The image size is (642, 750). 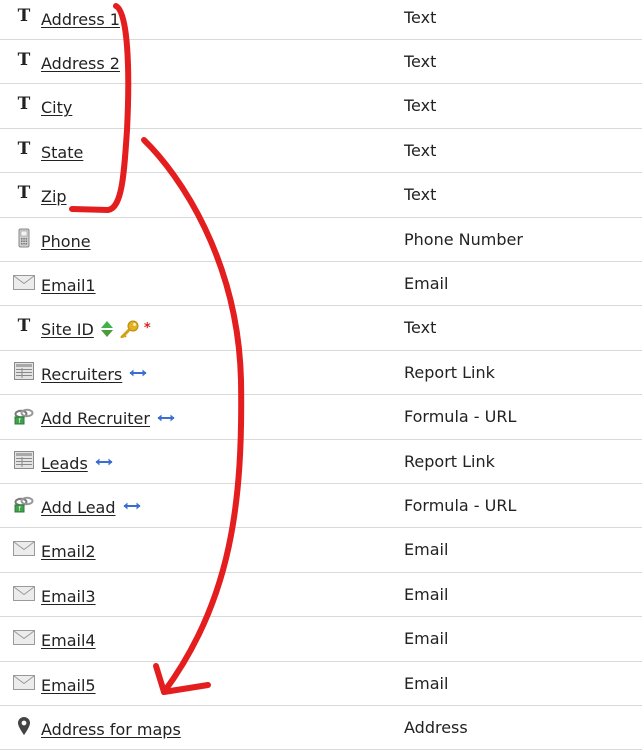 What do you see at coordinates (321, 329) in the screenshot?
I see `table-row: T Site ID * Text` at bounding box center [321, 329].